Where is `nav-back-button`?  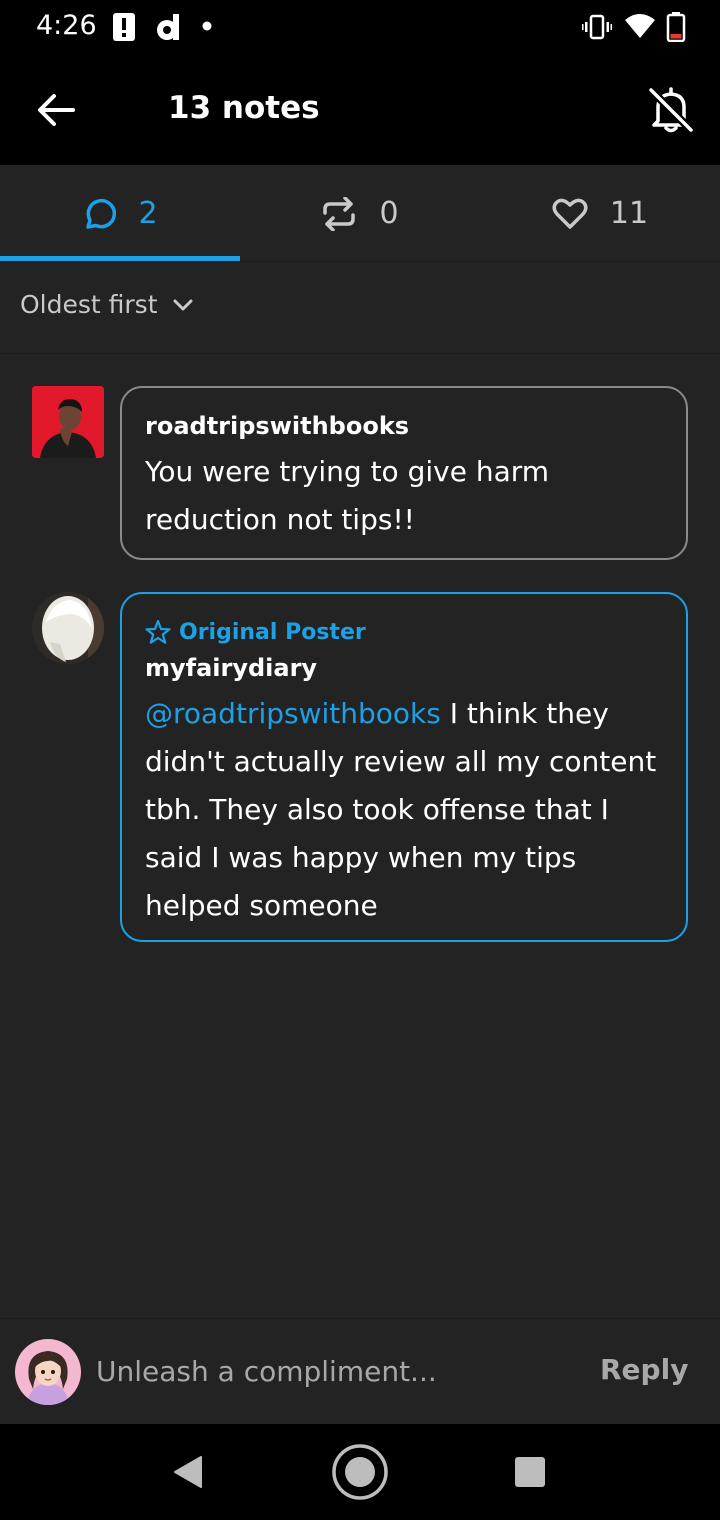
nav-back-button is located at coordinates (188, 1472).